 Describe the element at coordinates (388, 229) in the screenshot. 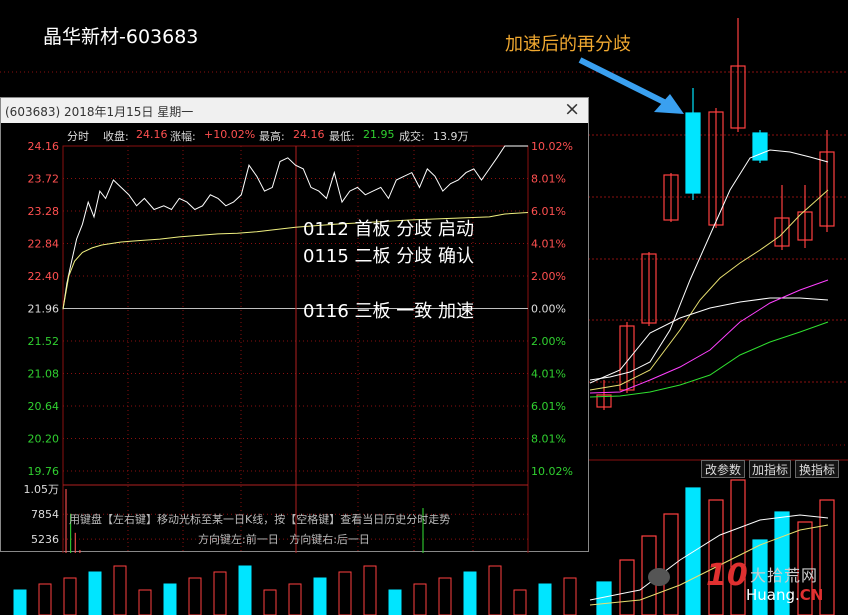

I see `overlay-line-1: 0112 首板 分歧 启动` at that location.